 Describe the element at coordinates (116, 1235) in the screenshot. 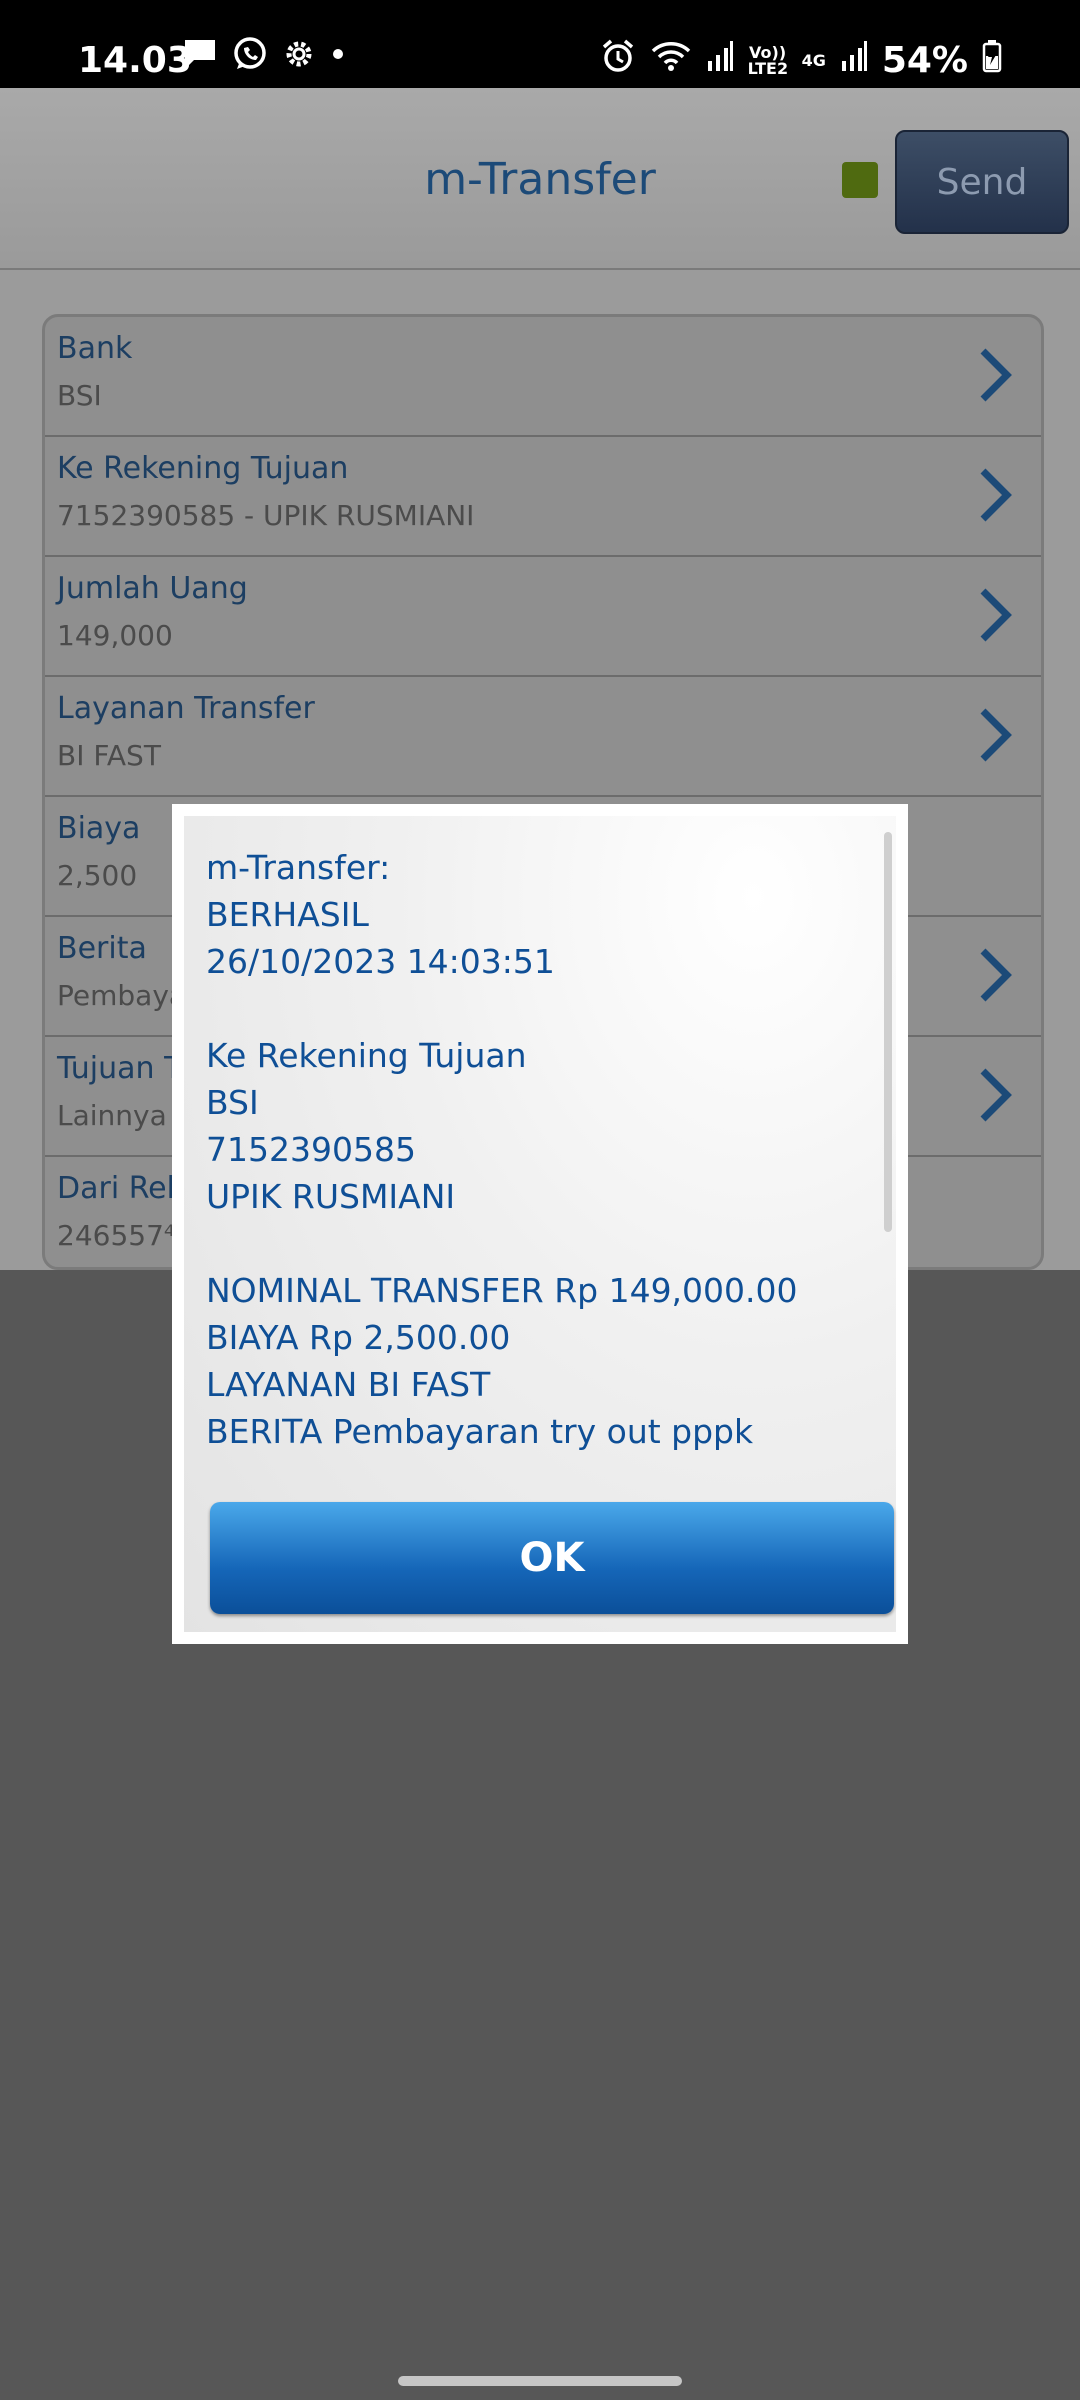

I see `item-value: 246557⁴` at that location.